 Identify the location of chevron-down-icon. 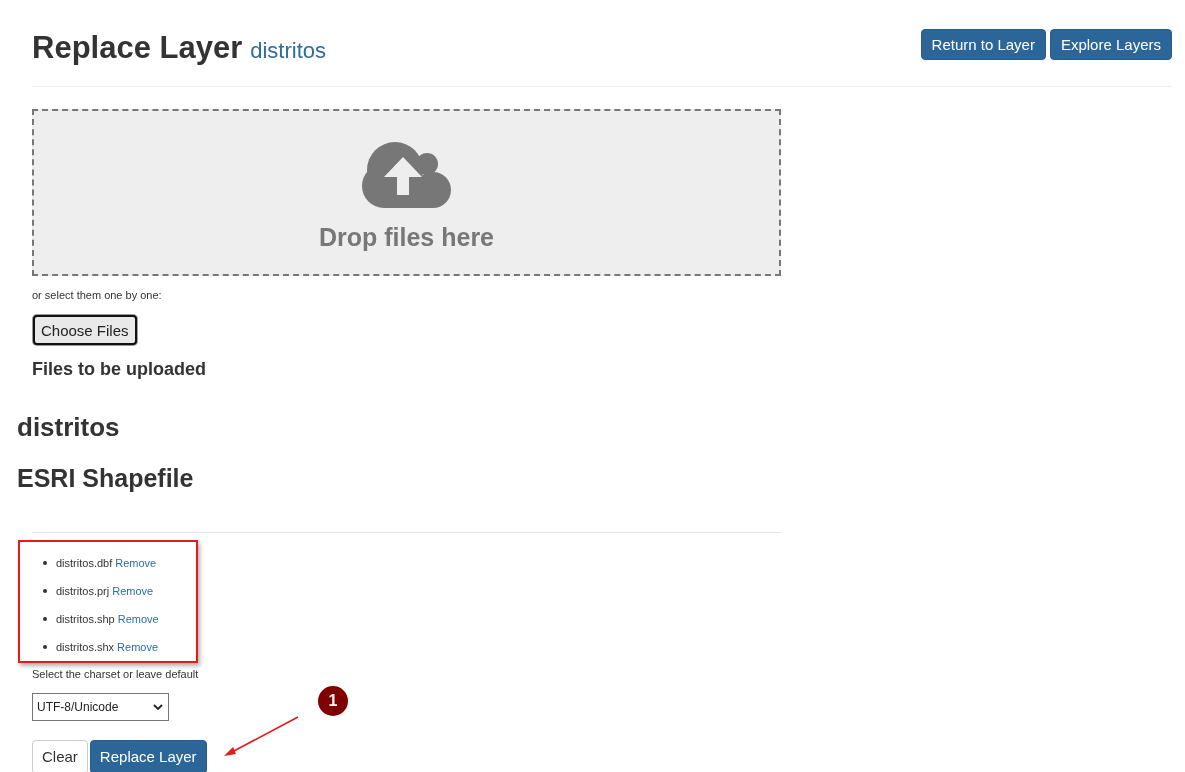
(158, 707).